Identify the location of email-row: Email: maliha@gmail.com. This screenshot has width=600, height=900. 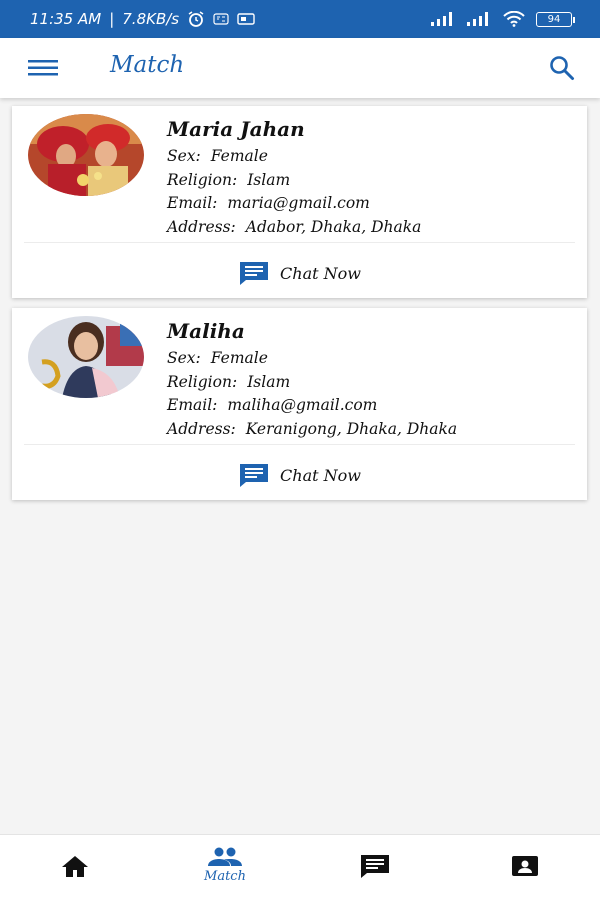
(312, 406).